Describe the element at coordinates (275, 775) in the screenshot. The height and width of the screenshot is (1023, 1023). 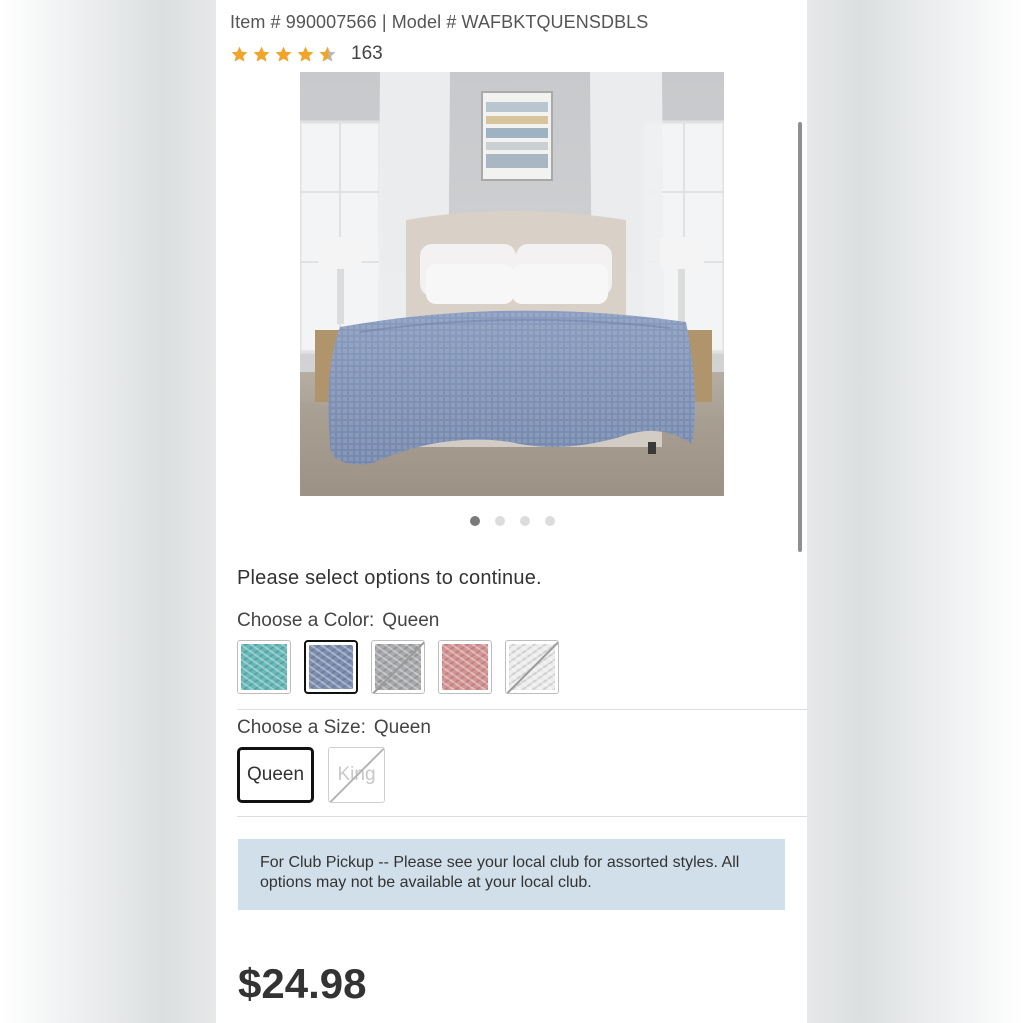
I see `size-queen-button: Queen` at that location.